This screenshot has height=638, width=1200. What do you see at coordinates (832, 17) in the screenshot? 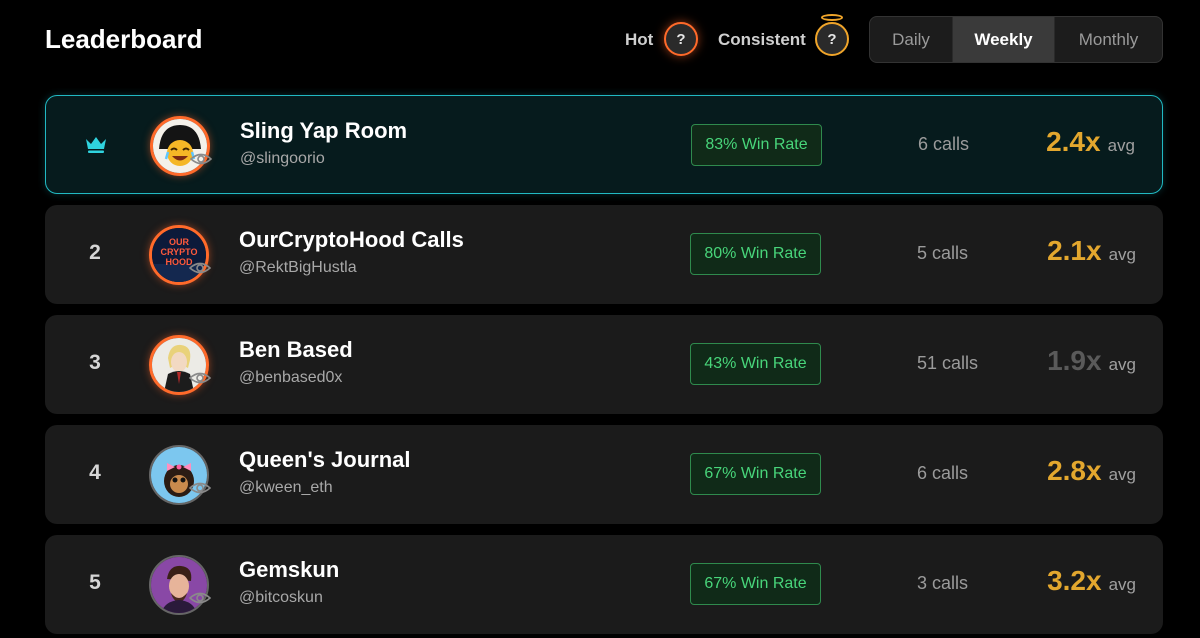
I see `halo-icon` at bounding box center [832, 17].